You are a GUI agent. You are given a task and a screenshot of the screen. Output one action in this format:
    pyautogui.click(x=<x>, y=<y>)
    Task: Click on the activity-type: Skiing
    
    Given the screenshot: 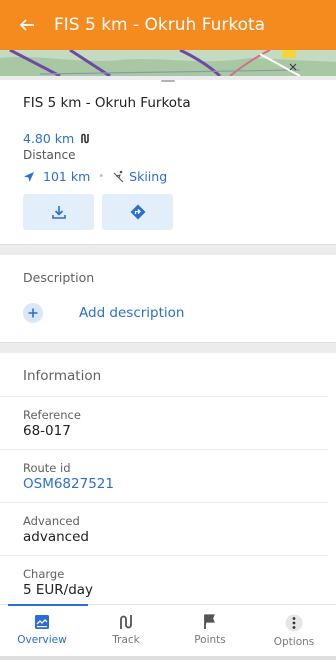 What is the action you would take?
    pyautogui.click(x=148, y=176)
    